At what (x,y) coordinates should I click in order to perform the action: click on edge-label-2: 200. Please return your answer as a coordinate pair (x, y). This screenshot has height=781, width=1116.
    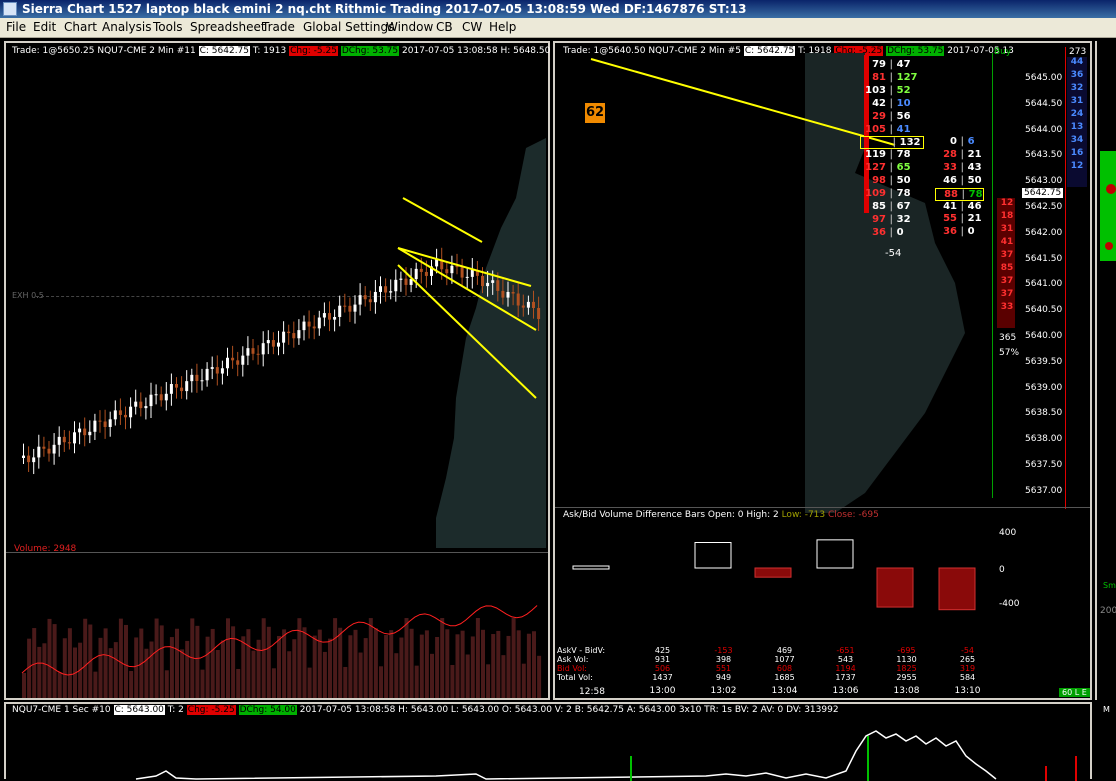
    Looking at the image, I should click on (1108, 611).